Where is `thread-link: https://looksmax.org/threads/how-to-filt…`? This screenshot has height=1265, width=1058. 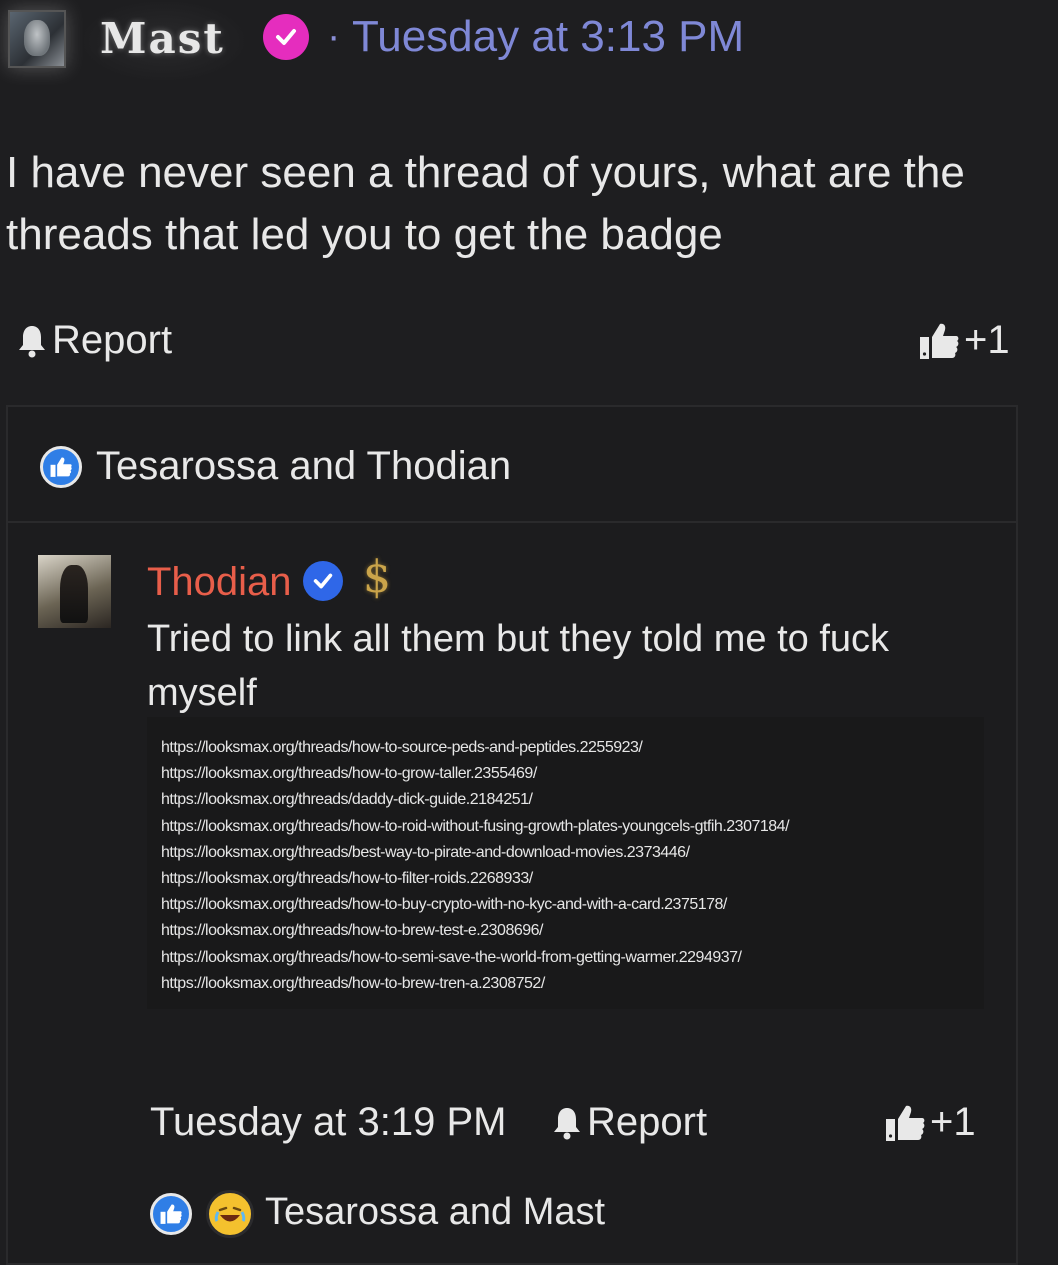 thread-link: https://looksmax.org/threads/how-to-filt… is located at coordinates (475, 879).